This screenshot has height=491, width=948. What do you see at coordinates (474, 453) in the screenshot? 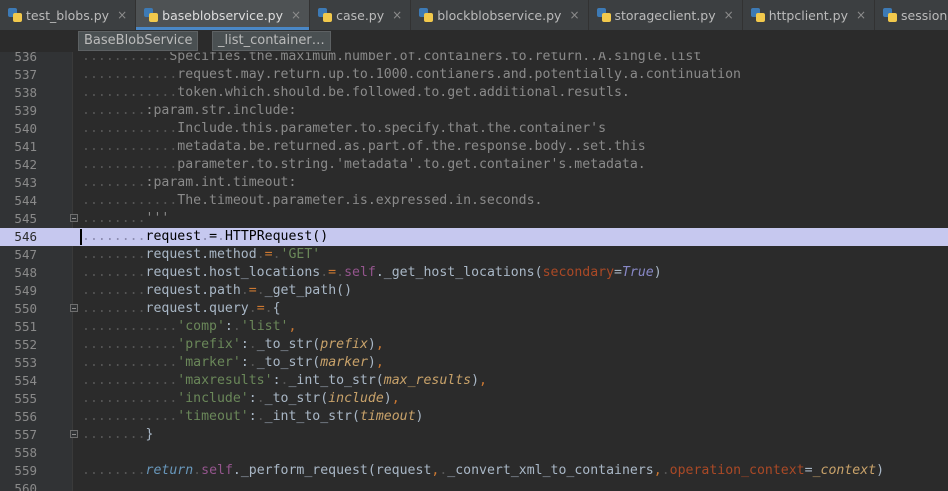
I see `code-line: 558` at bounding box center [474, 453].